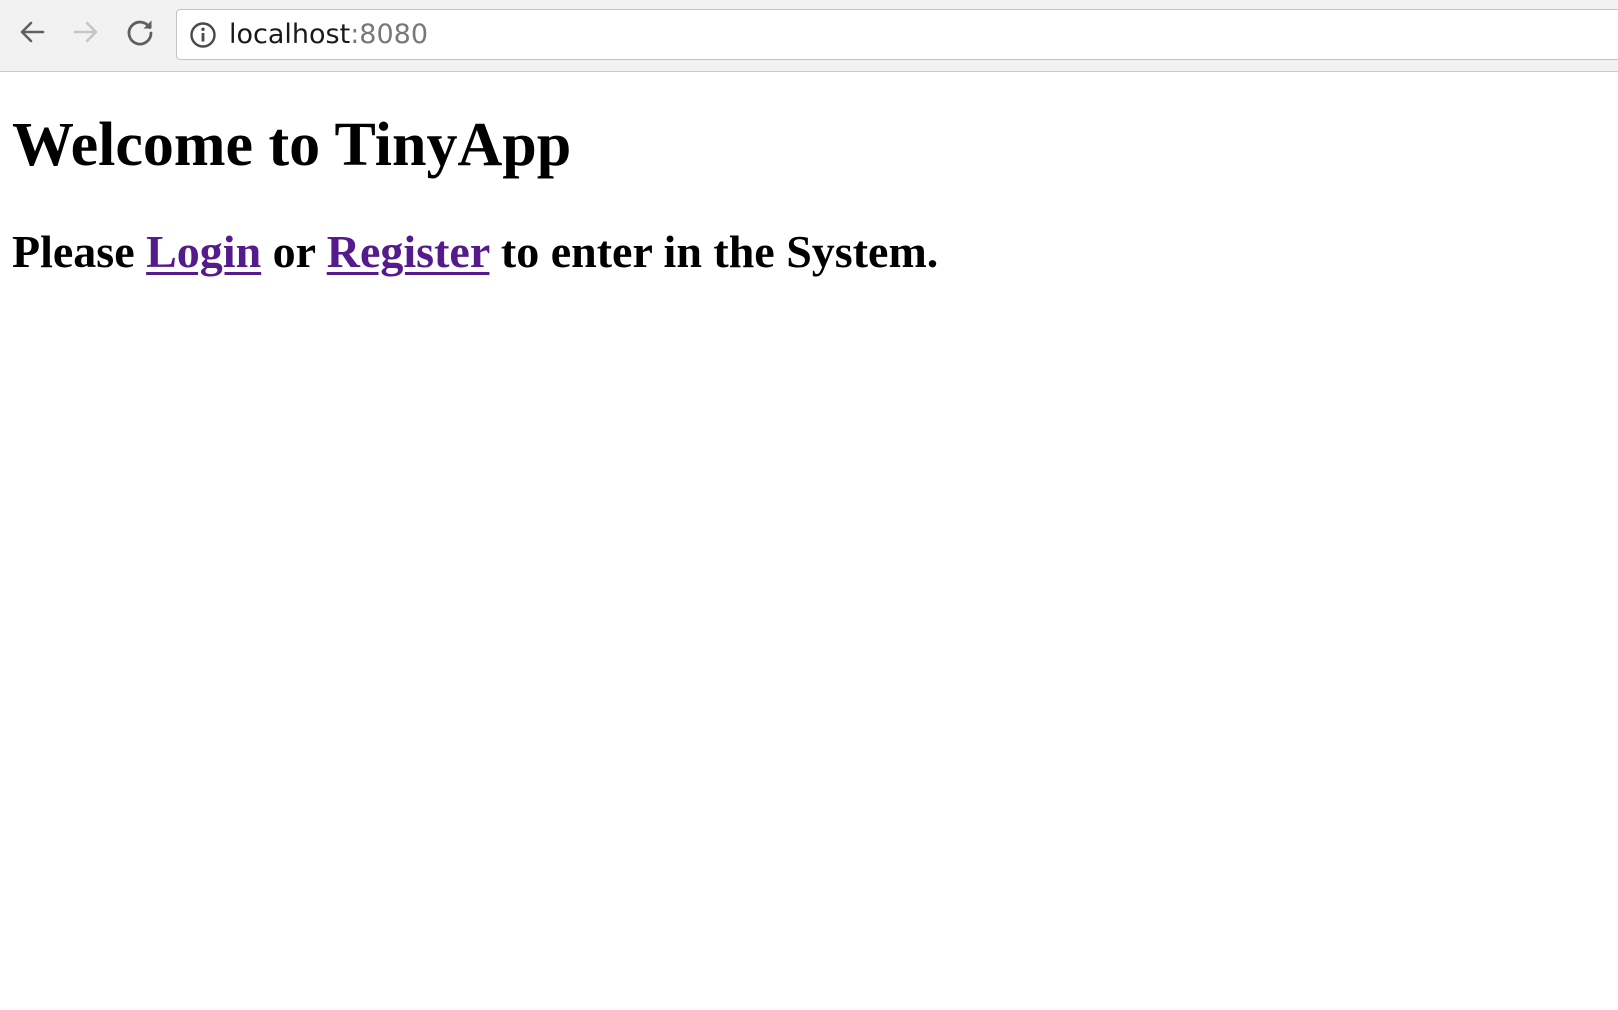 This screenshot has height=1010, width=1618. Describe the element at coordinates (79, 251) in the screenshot. I see `prompt-text-before: Please` at that location.